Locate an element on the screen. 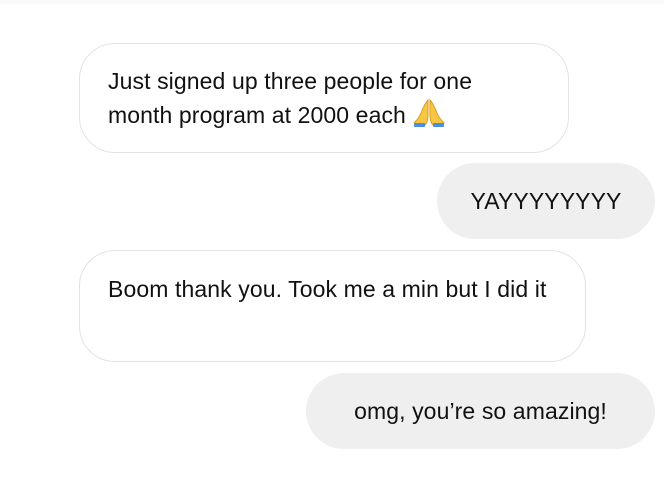 The image size is (664, 482). folded-hands-icon is located at coordinates (429, 112).